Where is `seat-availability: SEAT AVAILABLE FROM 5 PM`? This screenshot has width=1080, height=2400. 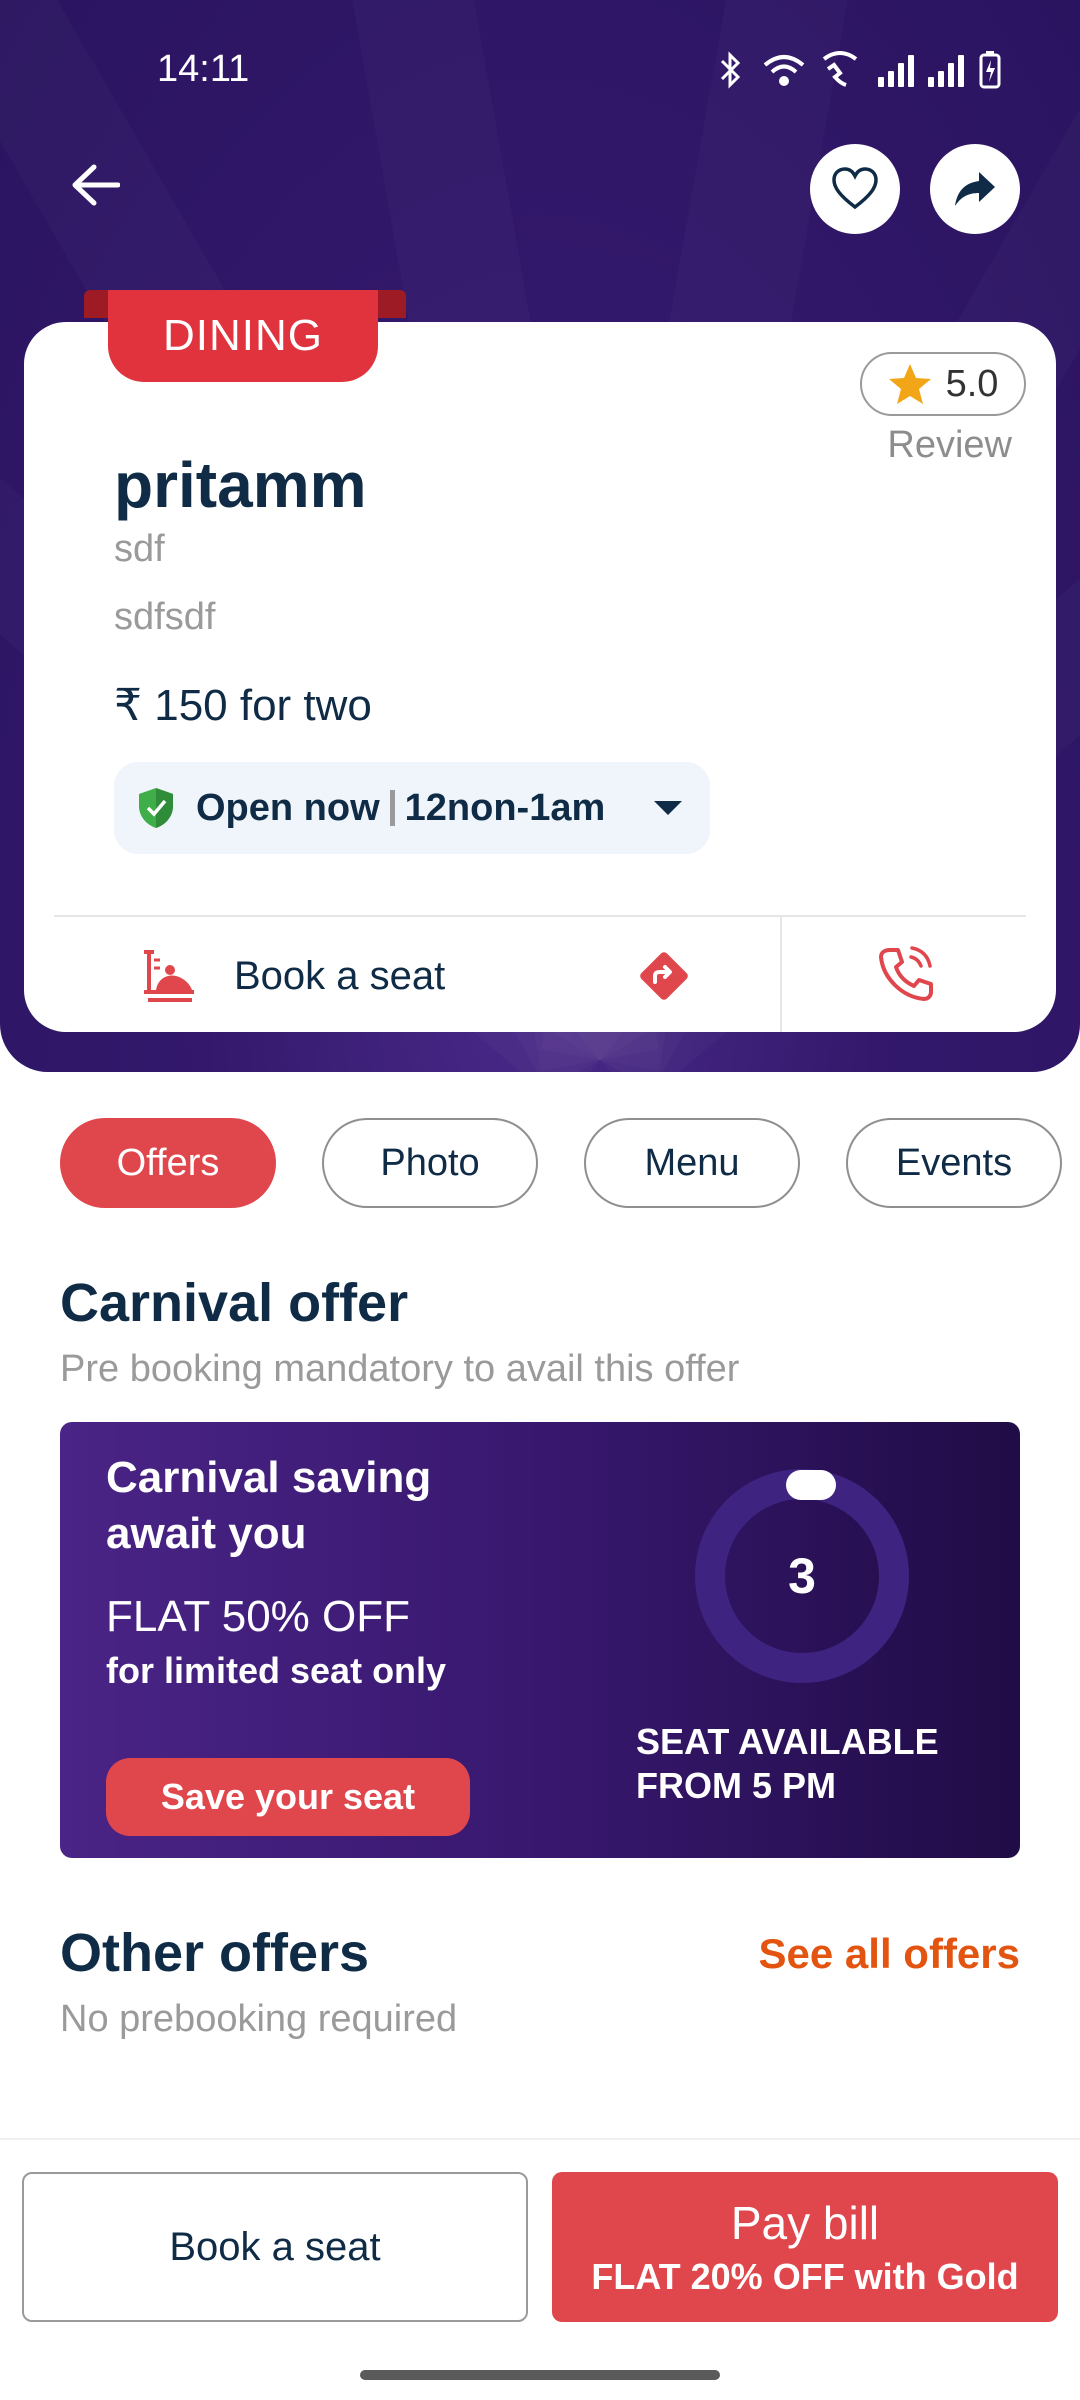 seat-availability: SEAT AVAILABLE FROM 5 PM is located at coordinates (787, 1763).